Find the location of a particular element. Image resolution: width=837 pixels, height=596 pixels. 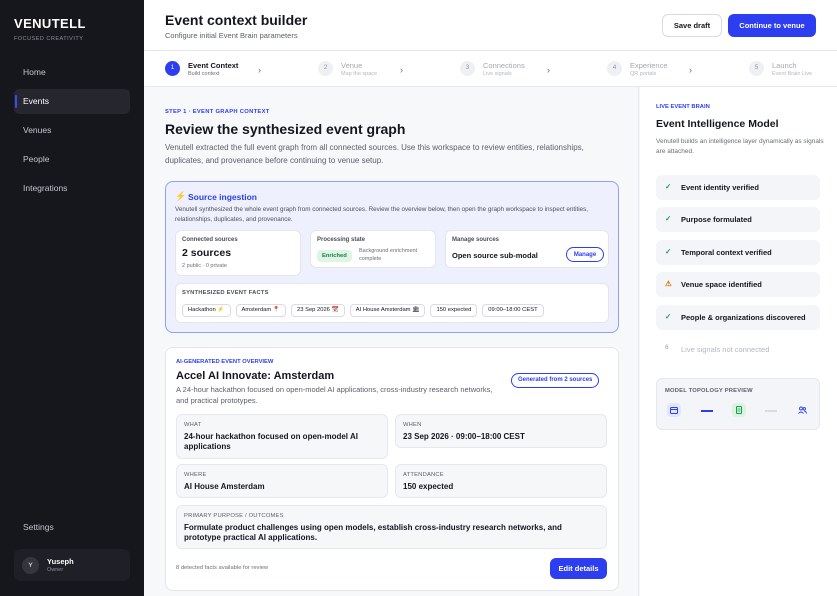

fact-attendance: ATTENDANCE 150 expected is located at coordinates (501, 481).